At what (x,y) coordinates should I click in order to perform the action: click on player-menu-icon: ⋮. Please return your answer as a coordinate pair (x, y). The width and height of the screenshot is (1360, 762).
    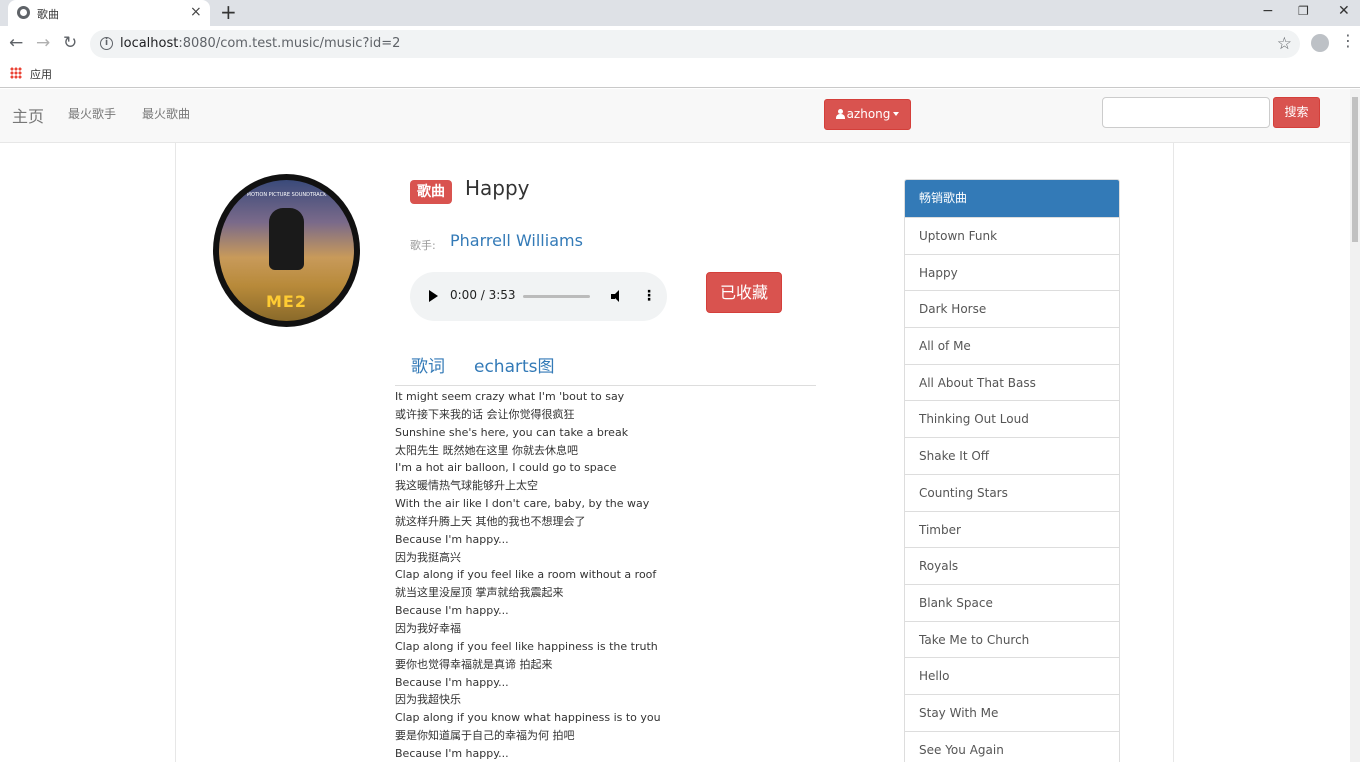
    Looking at the image, I should click on (649, 296).